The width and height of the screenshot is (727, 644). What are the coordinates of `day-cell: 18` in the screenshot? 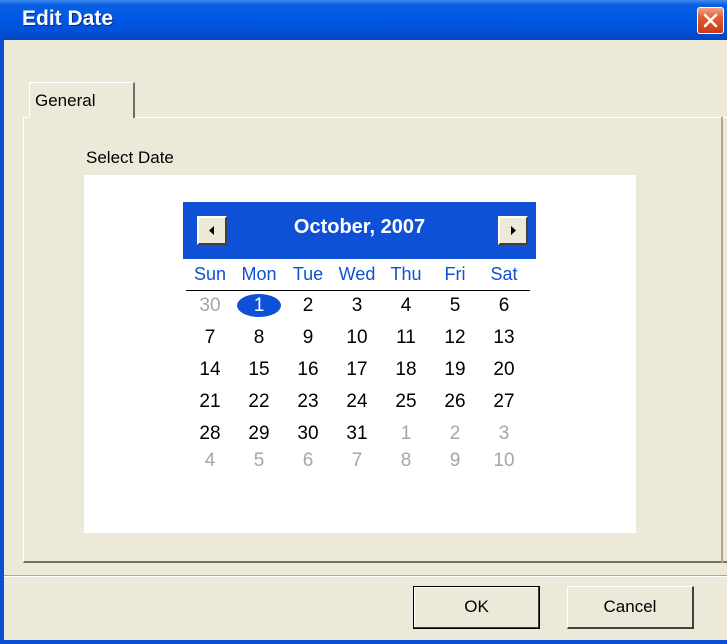 It's located at (406, 369).